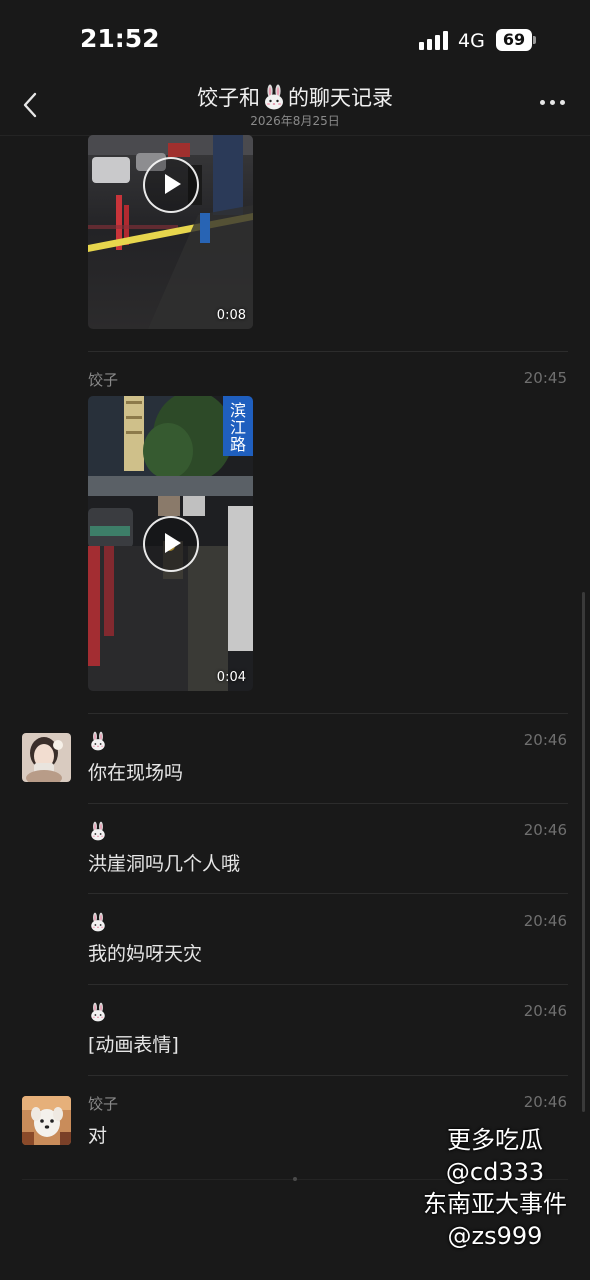 The height and width of the screenshot is (1280, 590). Describe the element at coordinates (133, 1045) in the screenshot. I see `message-text: [动画表情]` at that location.